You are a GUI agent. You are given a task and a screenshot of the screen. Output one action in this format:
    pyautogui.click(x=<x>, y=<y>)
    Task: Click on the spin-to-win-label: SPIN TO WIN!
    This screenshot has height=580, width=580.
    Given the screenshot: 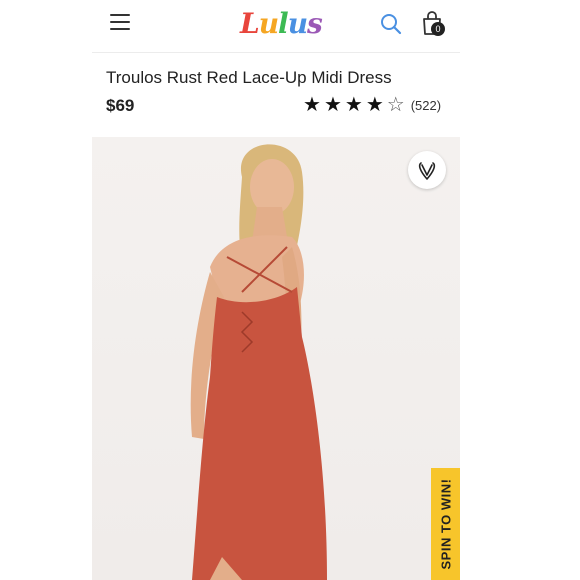 What is the action you would take?
    pyautogui.click(x=445, y=524)
    